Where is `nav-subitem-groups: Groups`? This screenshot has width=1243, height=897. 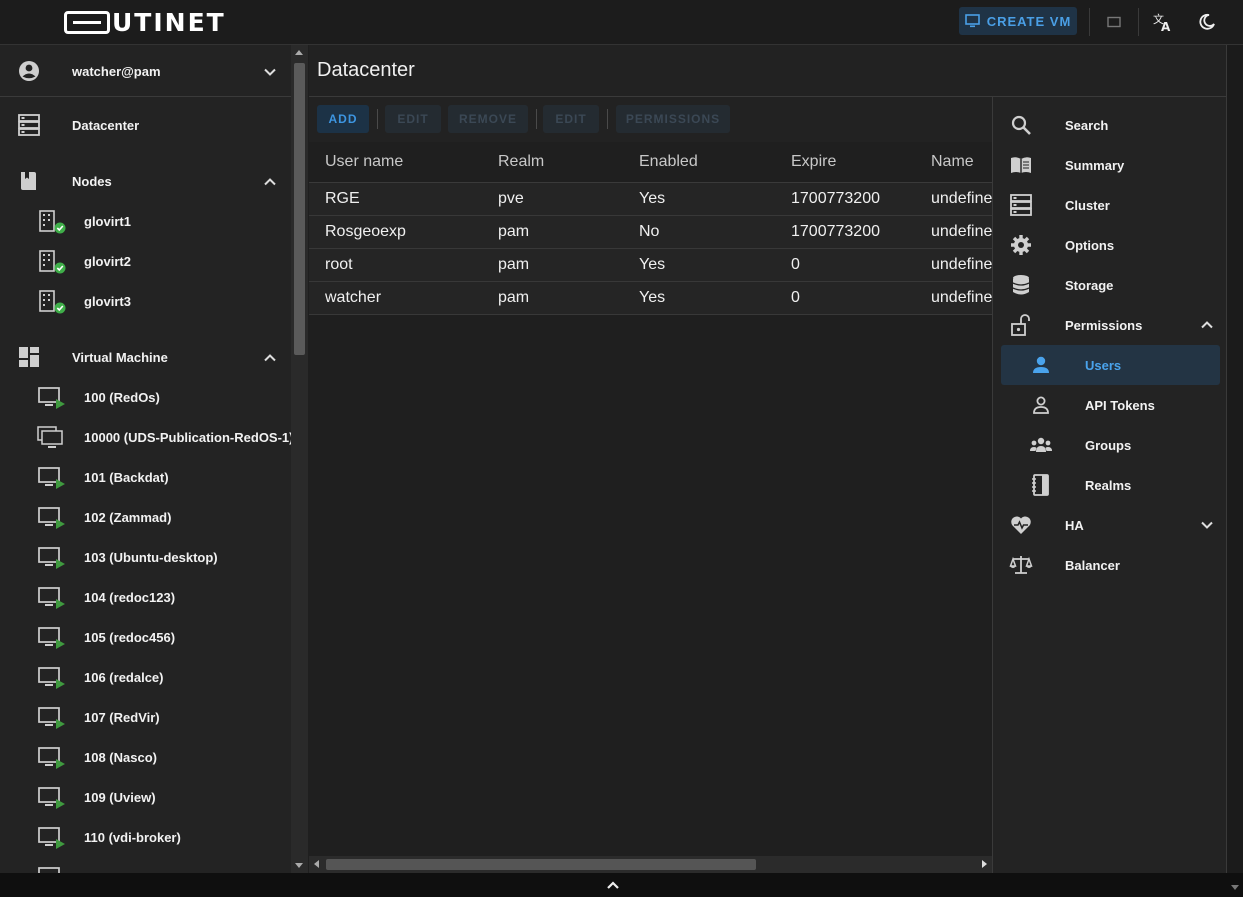
nav-subitem-groups: Groups is located at coordinates (1110, 445).